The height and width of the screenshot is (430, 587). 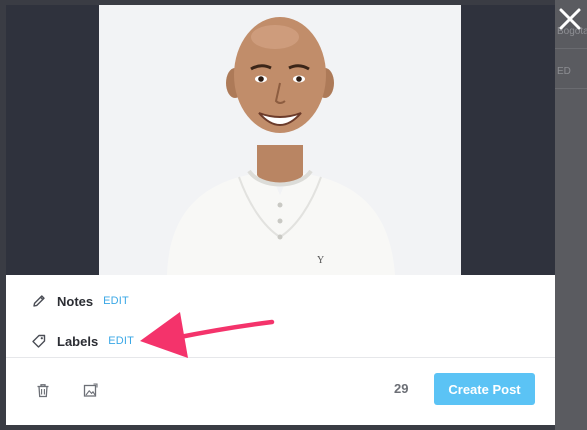 What do you see at coordinates (90, 390) in the screenshot?
I see `image-edit-icon` at bounding box center [90, 390].